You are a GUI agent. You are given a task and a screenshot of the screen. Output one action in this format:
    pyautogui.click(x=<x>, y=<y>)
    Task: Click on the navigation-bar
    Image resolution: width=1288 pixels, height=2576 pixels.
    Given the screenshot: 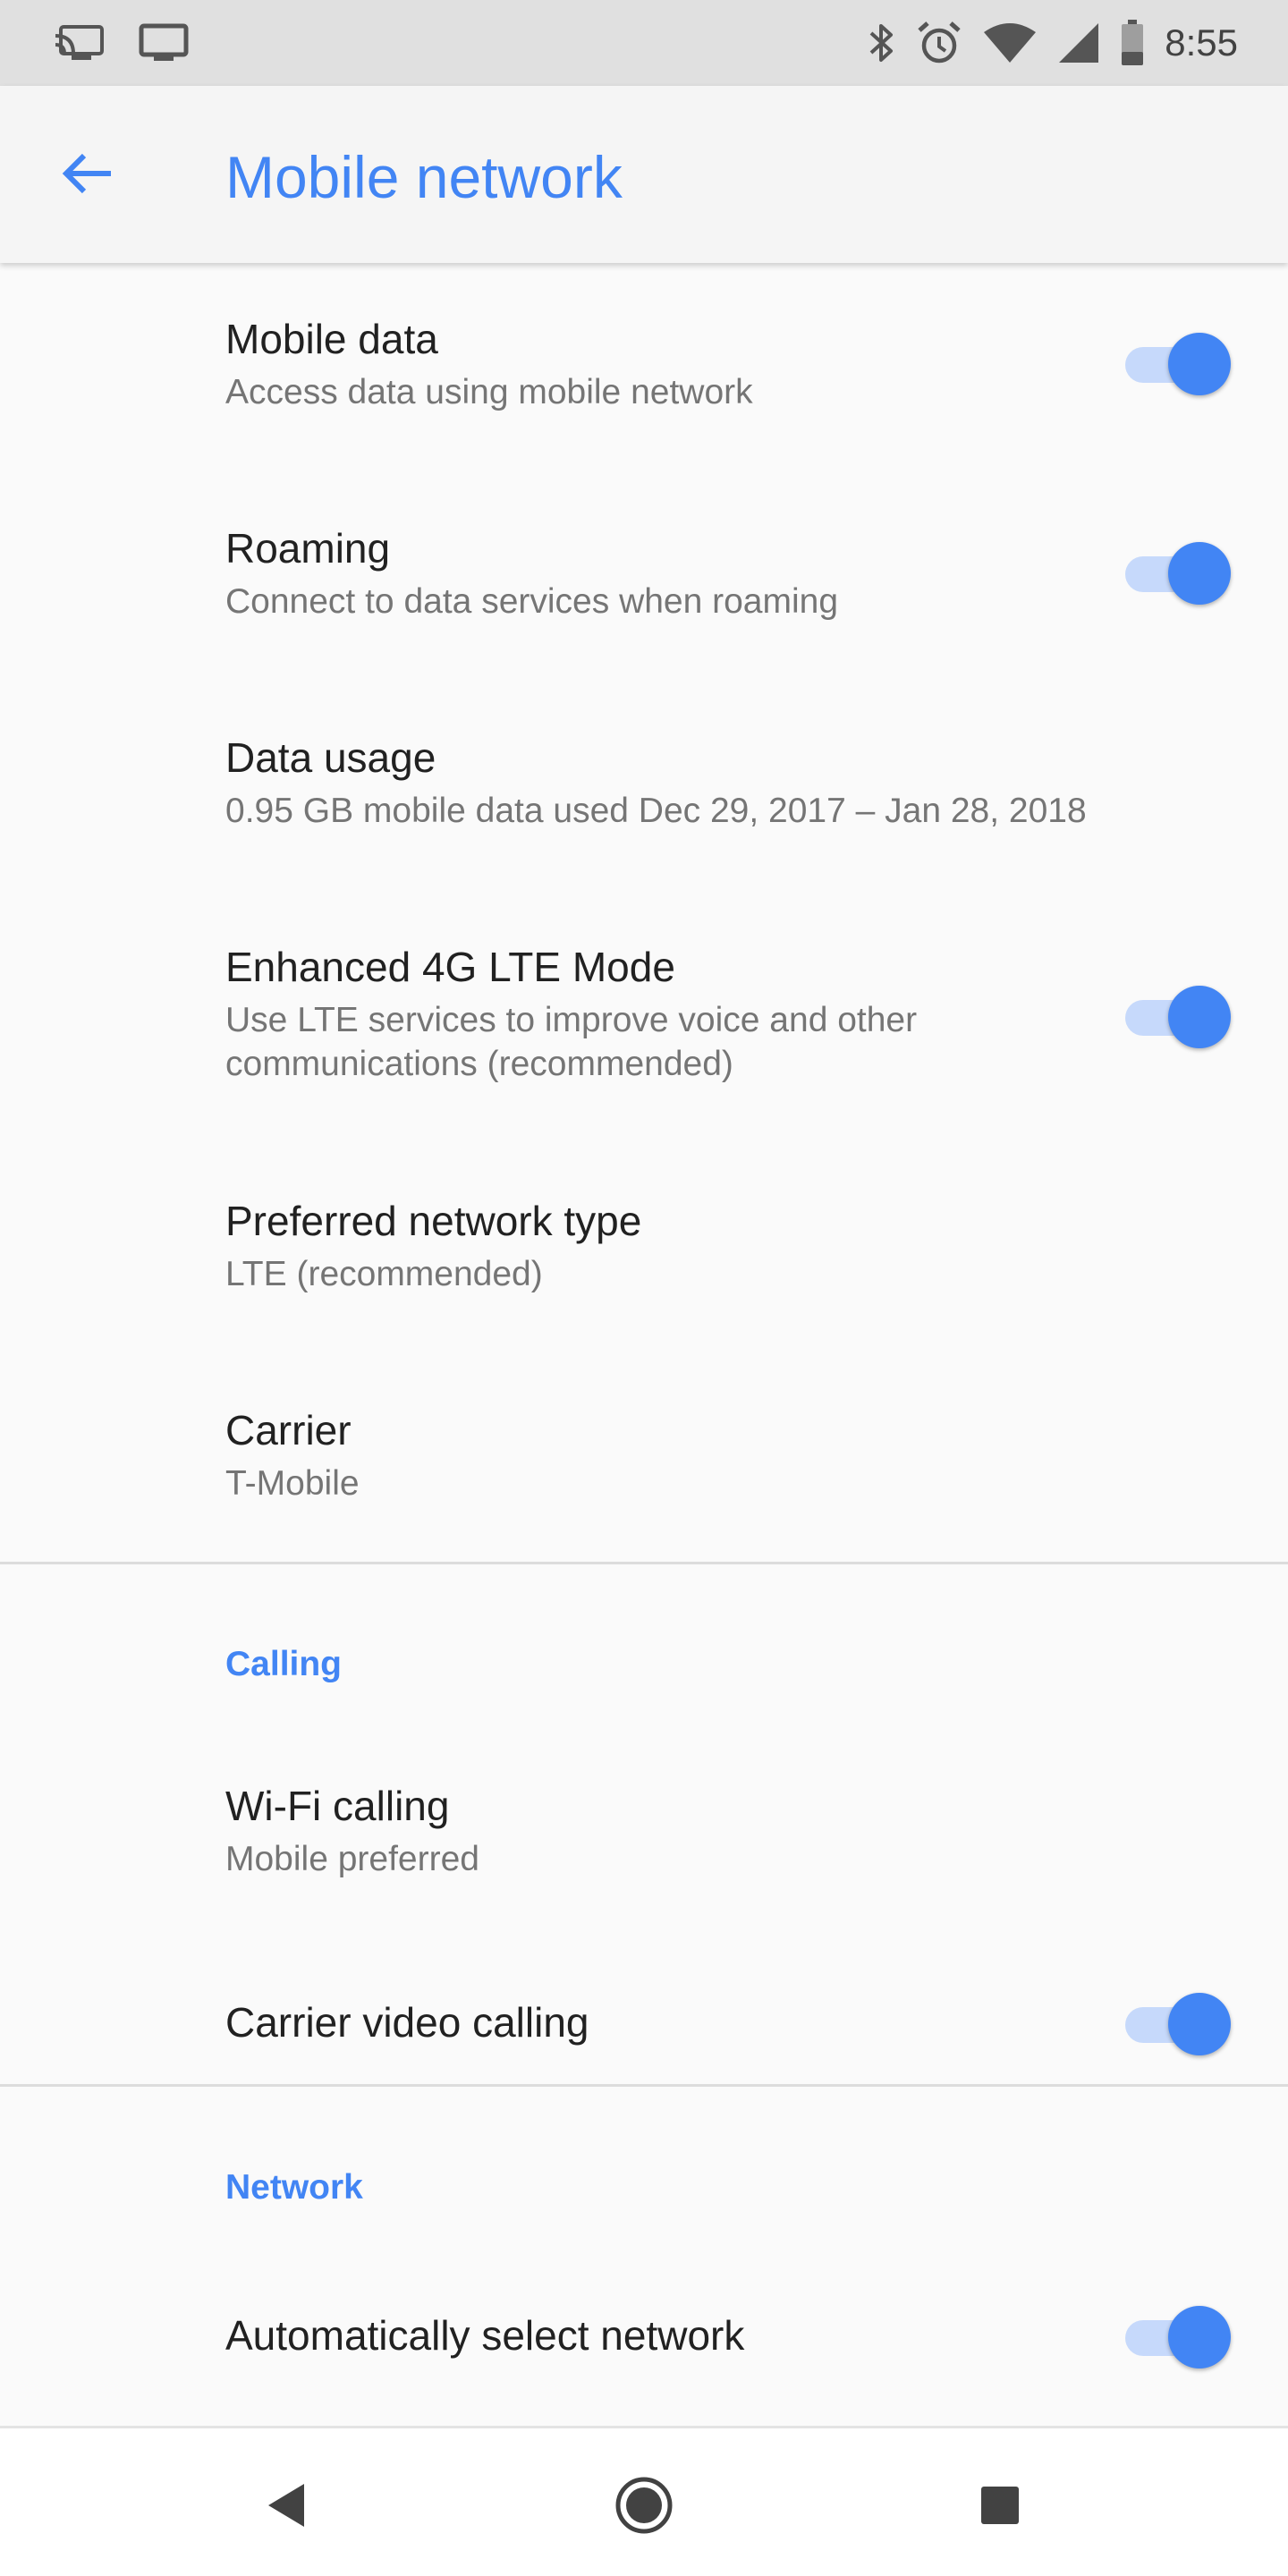 What is the action you would take?
    pyautogui.click(x=644, y=2501)
    